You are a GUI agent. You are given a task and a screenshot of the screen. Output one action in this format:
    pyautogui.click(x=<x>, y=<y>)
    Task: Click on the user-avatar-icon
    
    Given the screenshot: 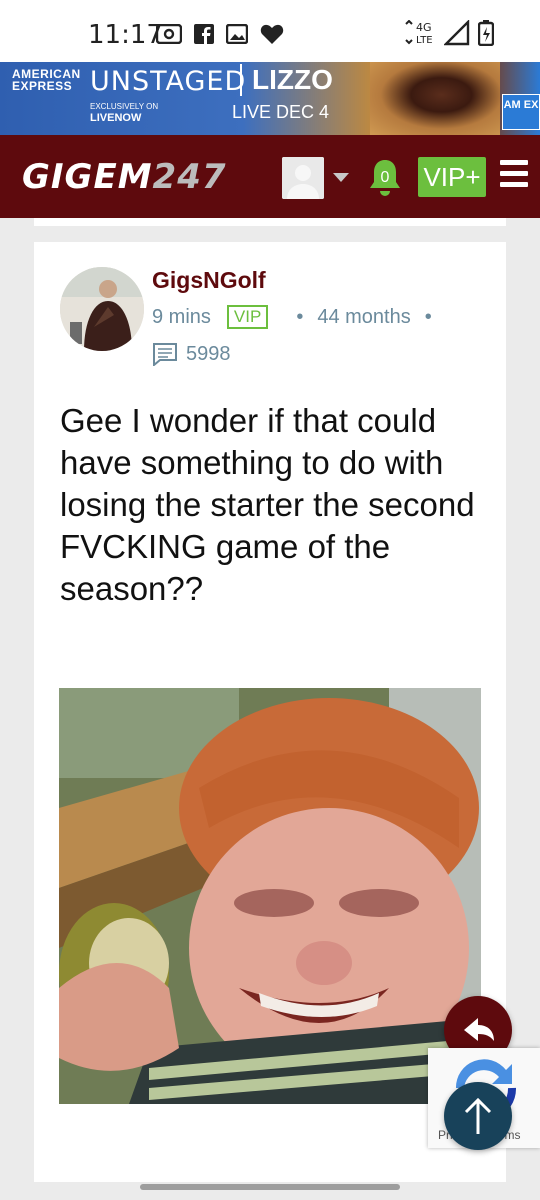 What is the action you would take?
    pyautogui.click(x=303, y=178)
    